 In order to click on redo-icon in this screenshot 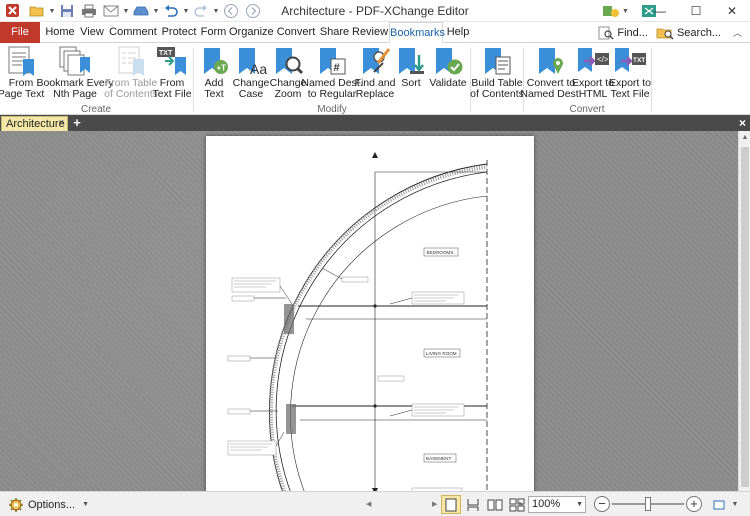, I will do `click(201, 11)`.